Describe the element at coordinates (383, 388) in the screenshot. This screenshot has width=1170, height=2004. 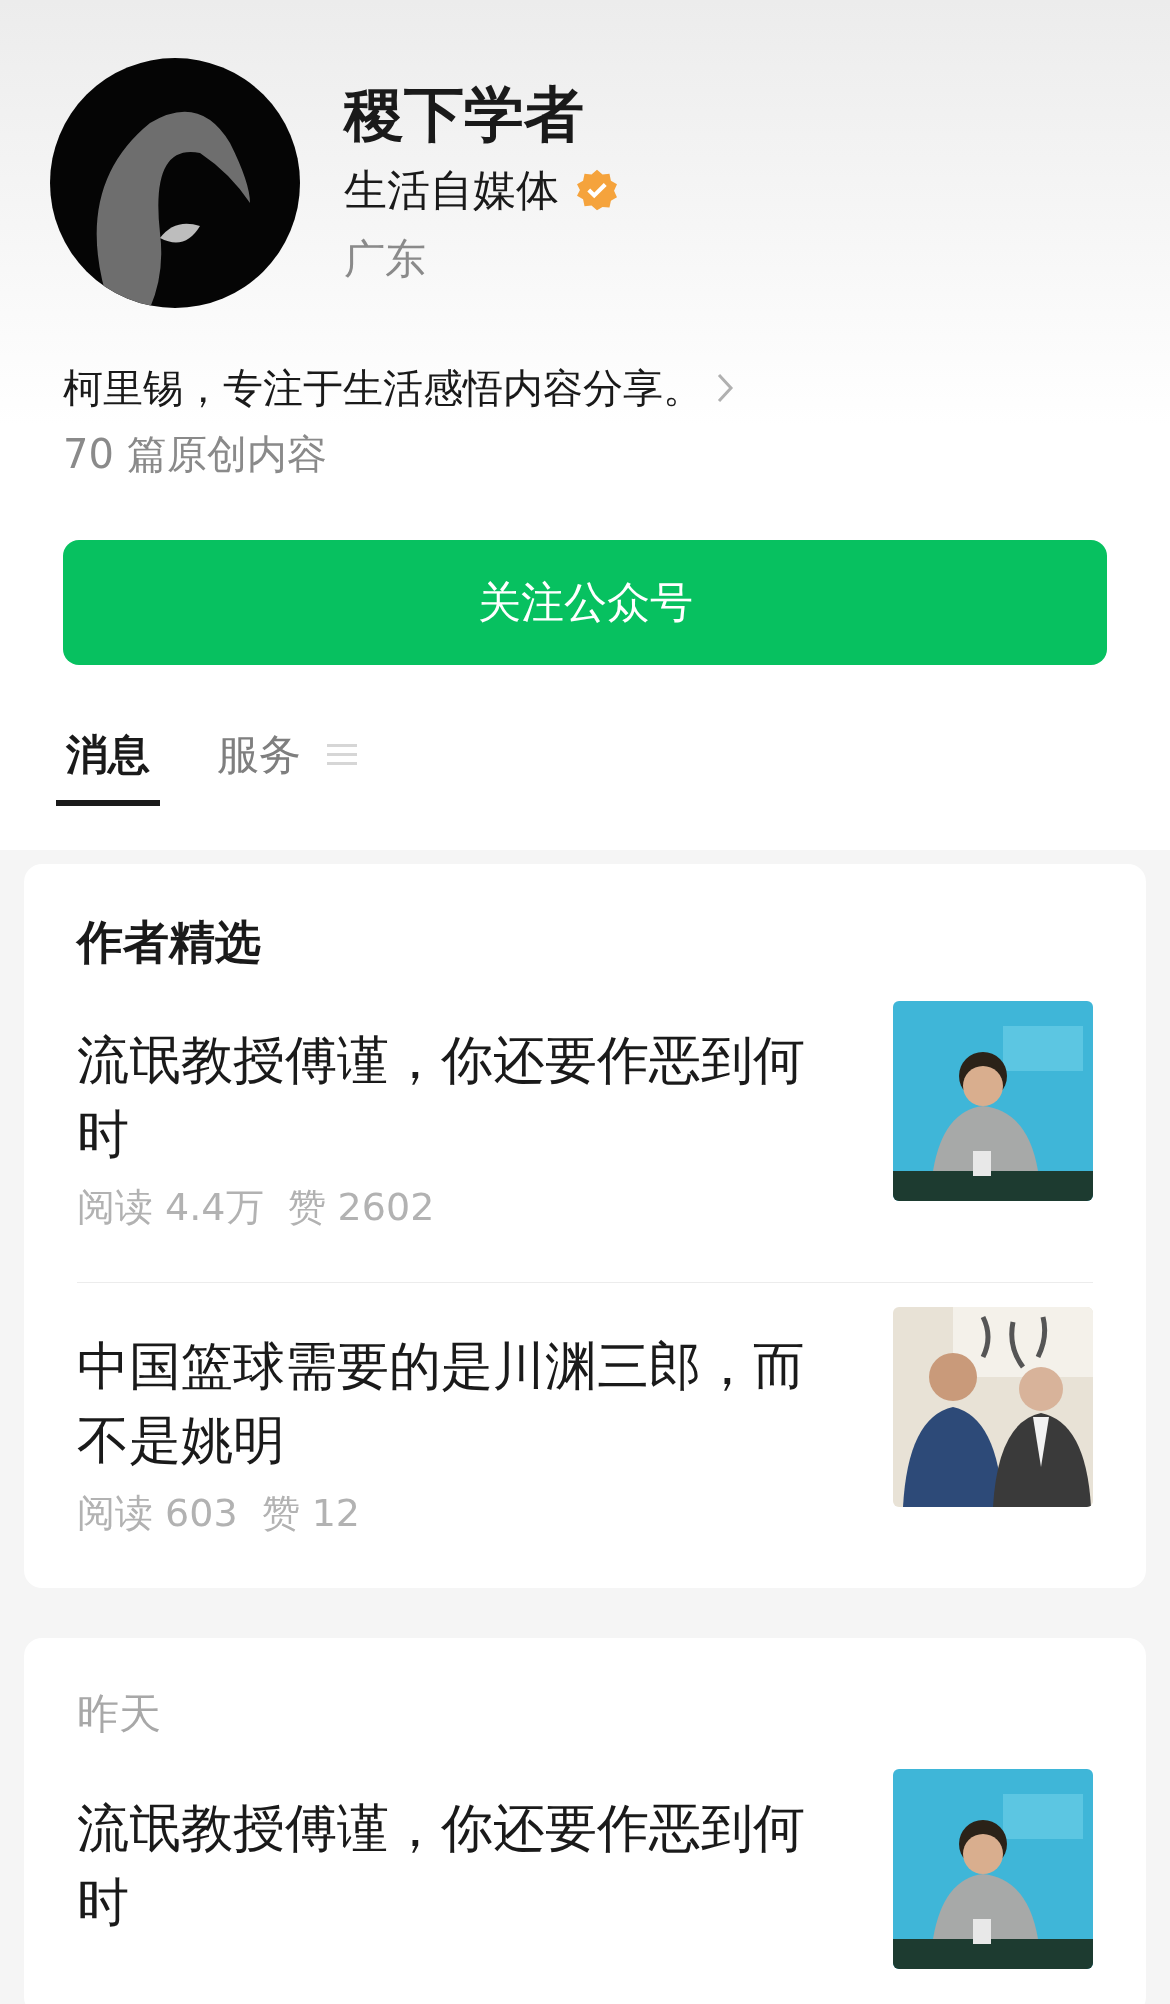
I see `account-bio: 柯里锡，专注于生活感悟内容分享。` at that location.